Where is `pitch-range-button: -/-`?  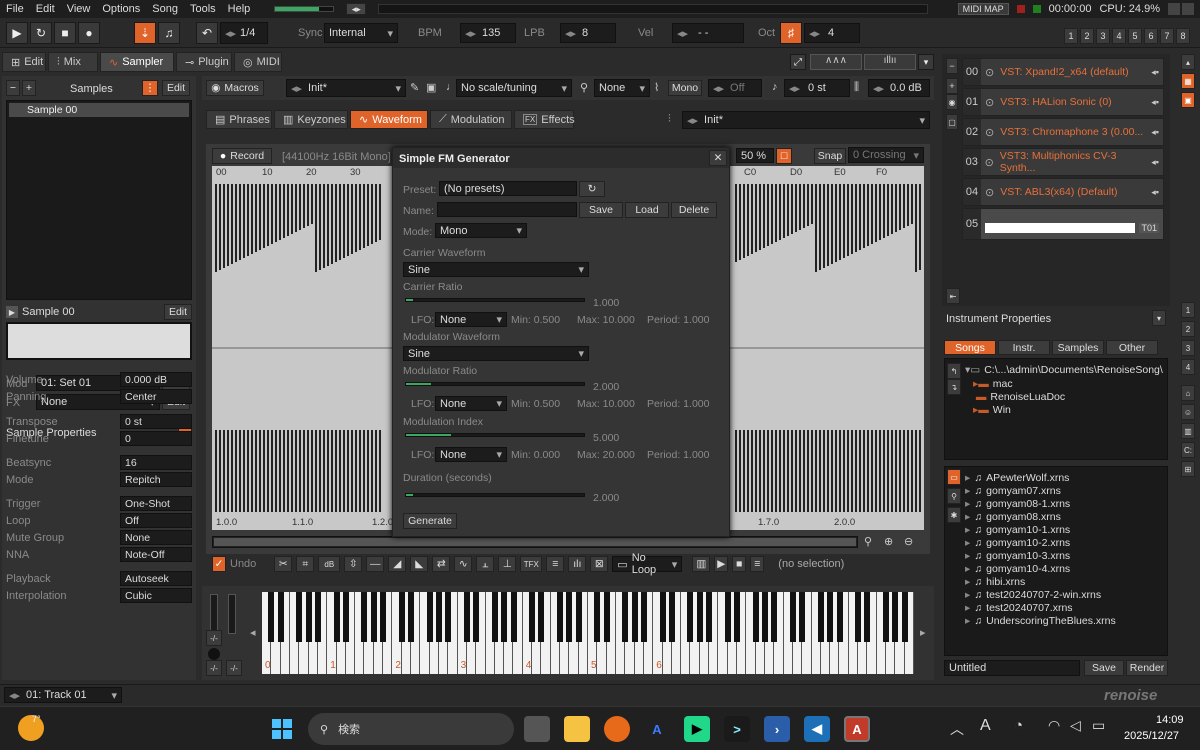
pitch-range-button: -/- is located at coordinates (214, 638).